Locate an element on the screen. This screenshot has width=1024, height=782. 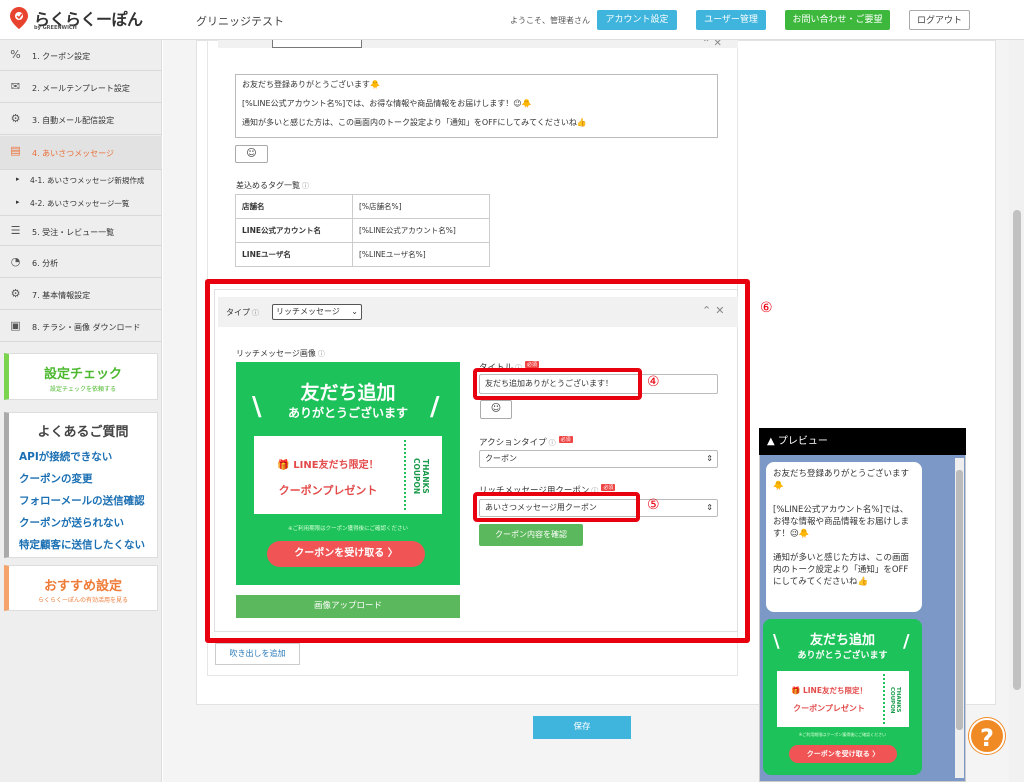
recommend-title: おすすめ設定 is located at coordinates (82, 586).